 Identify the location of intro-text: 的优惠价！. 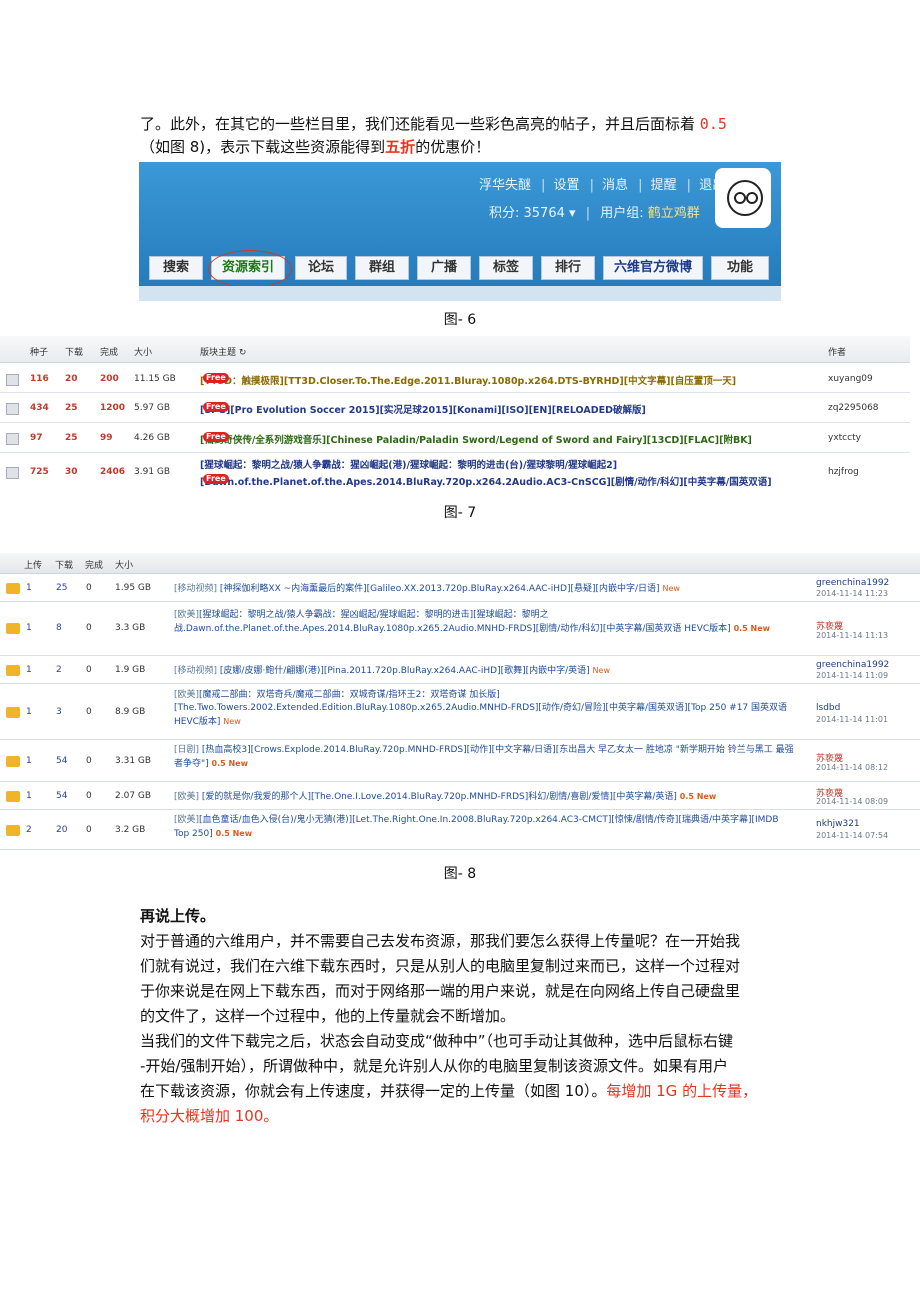
(453, 147).